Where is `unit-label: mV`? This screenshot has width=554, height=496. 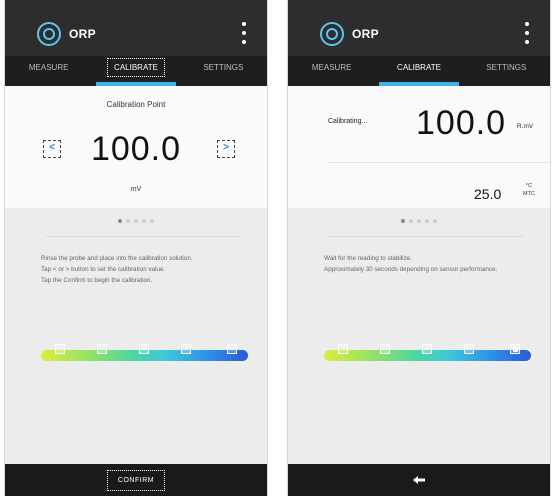 unit-label: mV is located at coordinates (136, 189).